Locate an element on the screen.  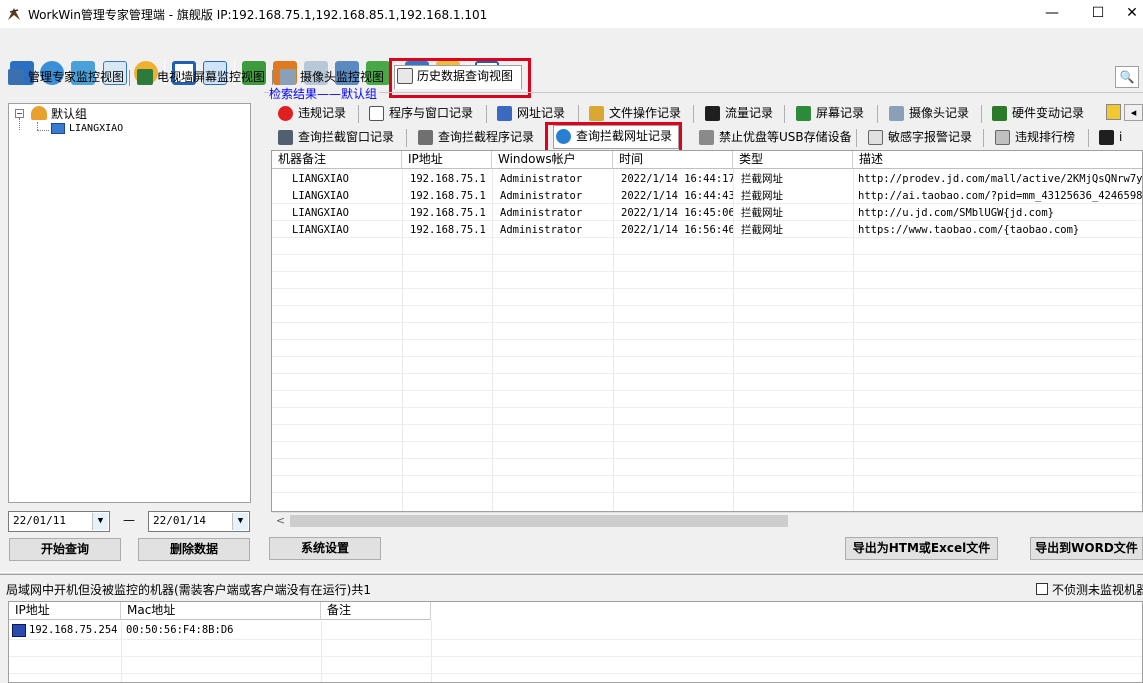
block-url-icon is located at coordinates (563, 136).